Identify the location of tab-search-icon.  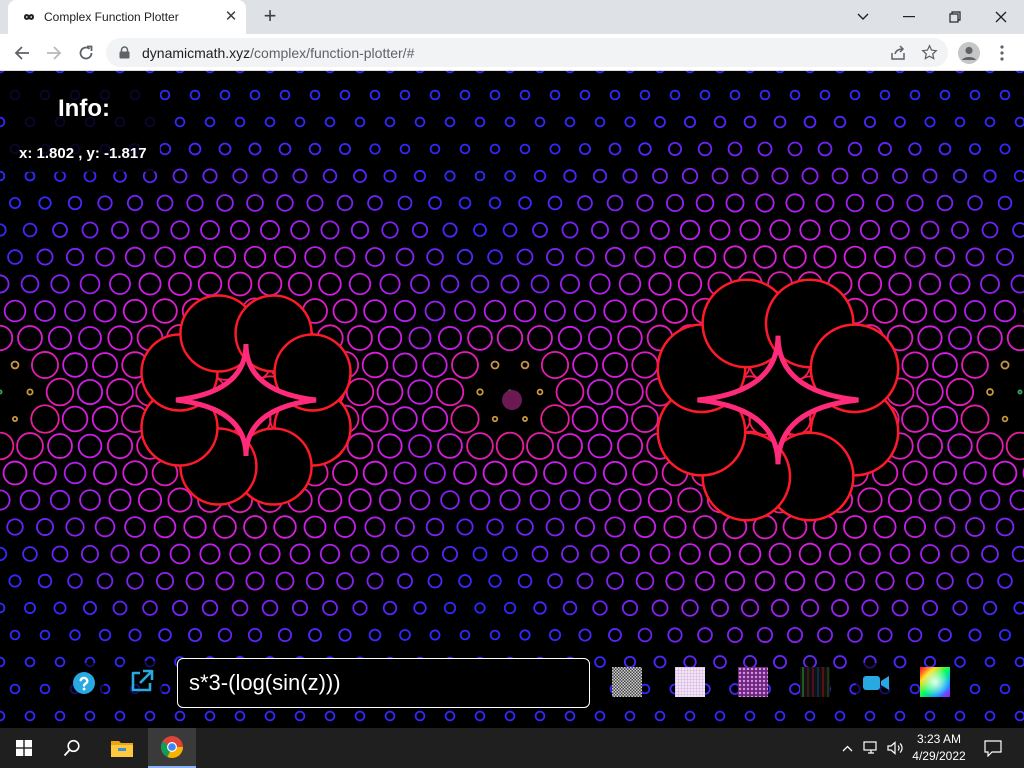
(863, 17).